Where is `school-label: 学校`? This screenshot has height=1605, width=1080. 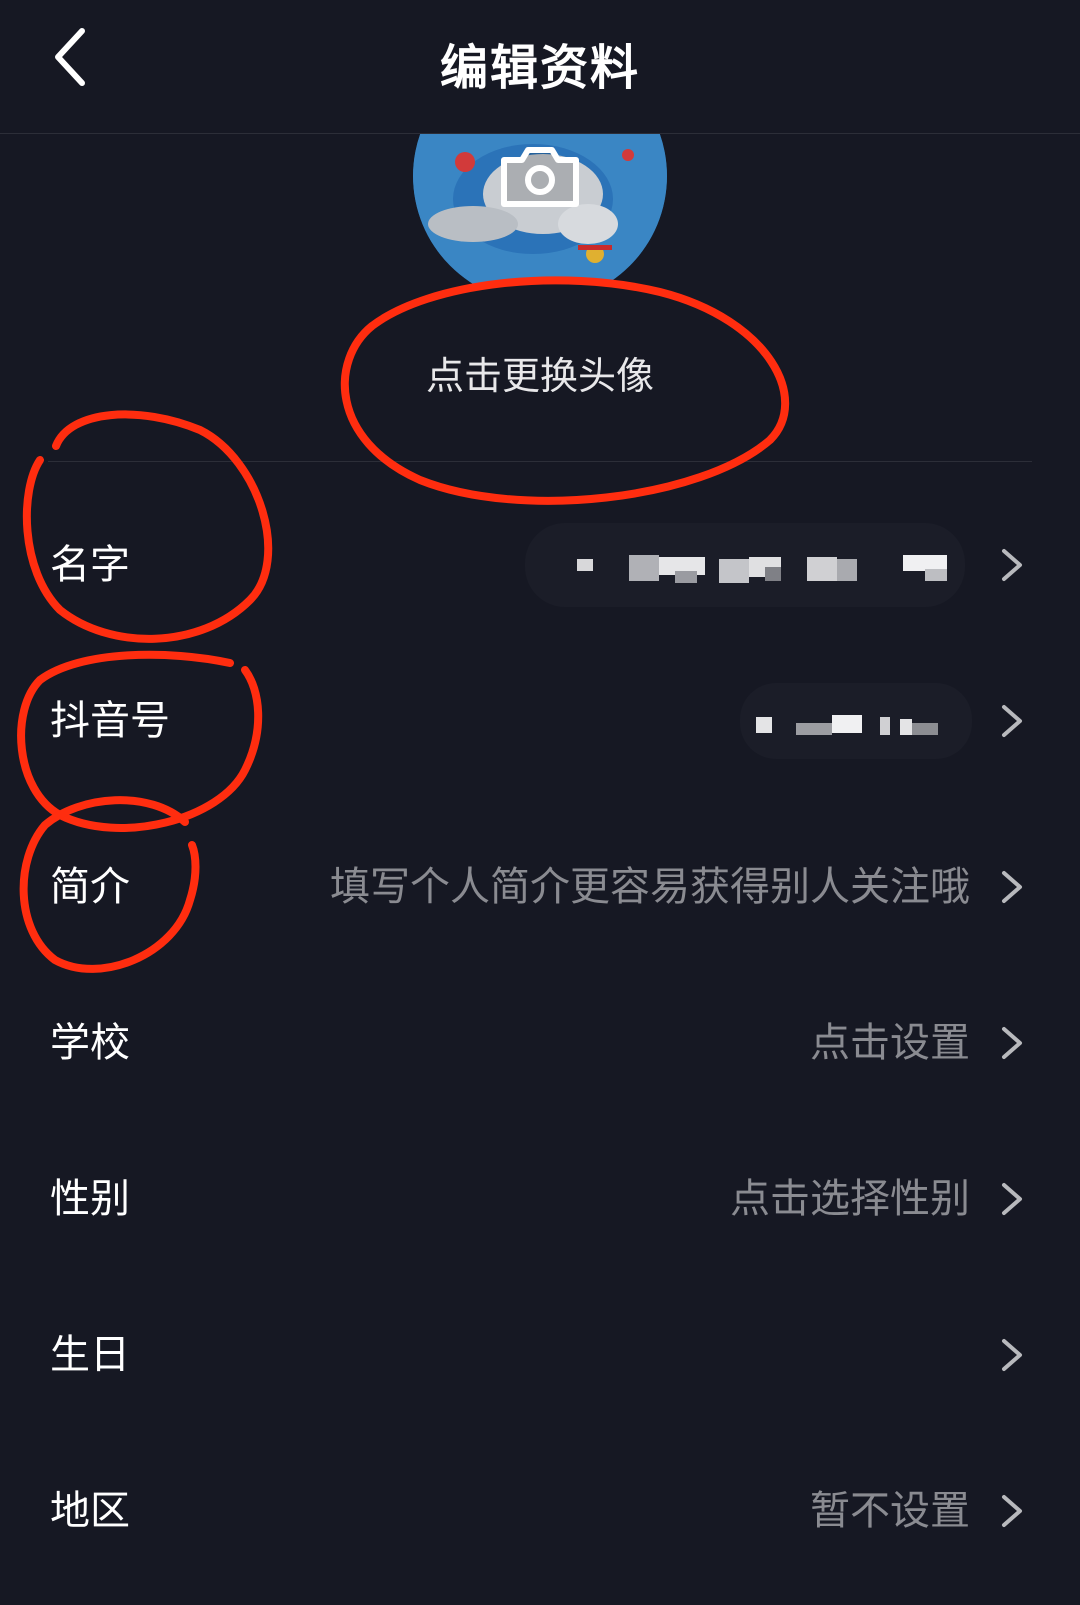
school-label: 学校 is located at coordinates (90, 1043).